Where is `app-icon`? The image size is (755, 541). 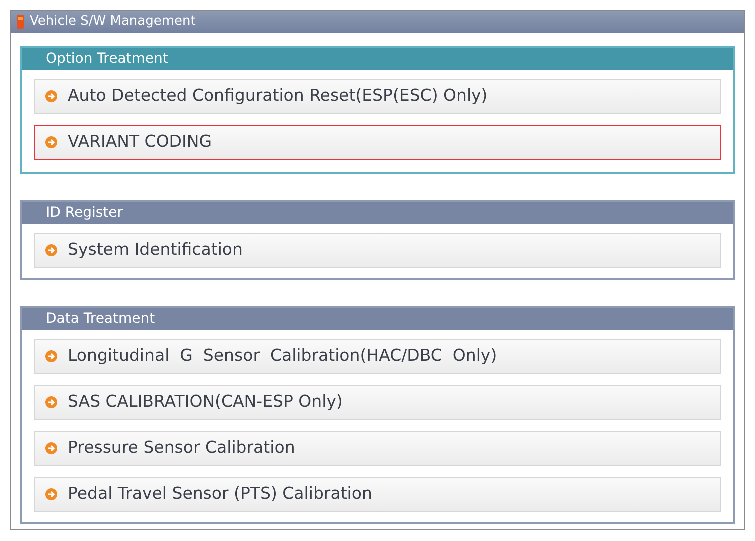
app-icon is located at coordinates (20, 22).